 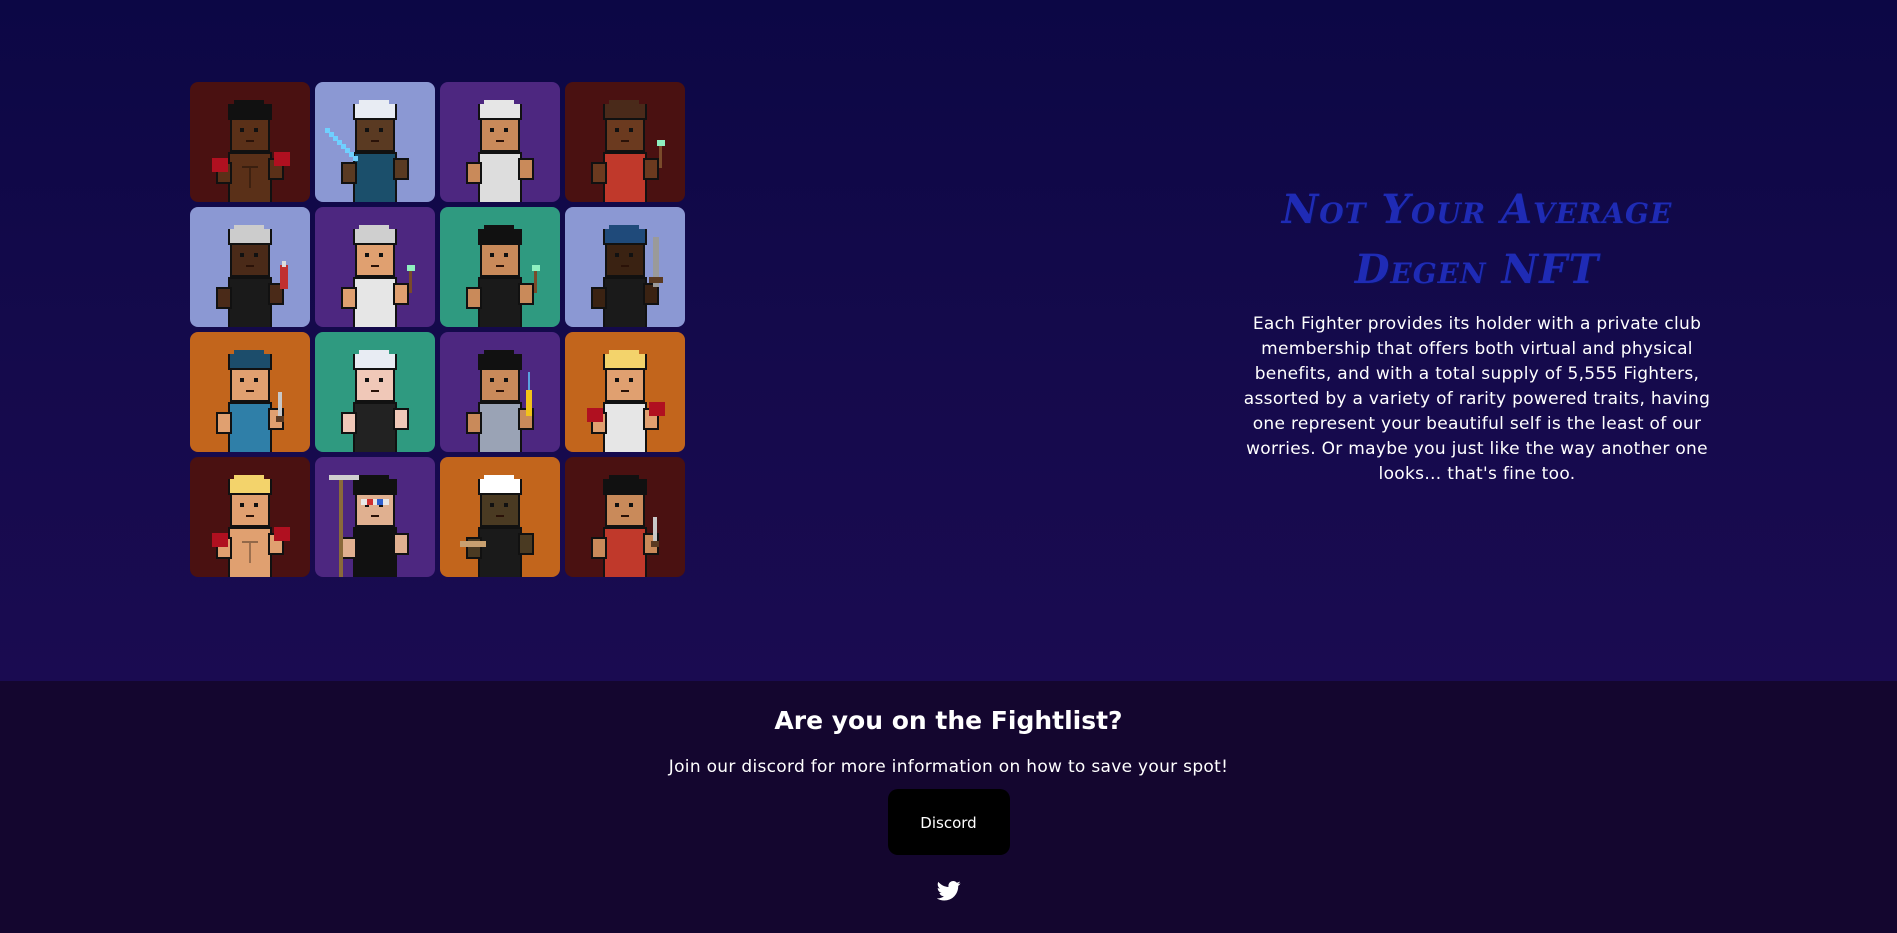 What do you see at coordinates (948, 891) in the screenshot?
I see `twitter-icon` at bounding box center [948, 891].